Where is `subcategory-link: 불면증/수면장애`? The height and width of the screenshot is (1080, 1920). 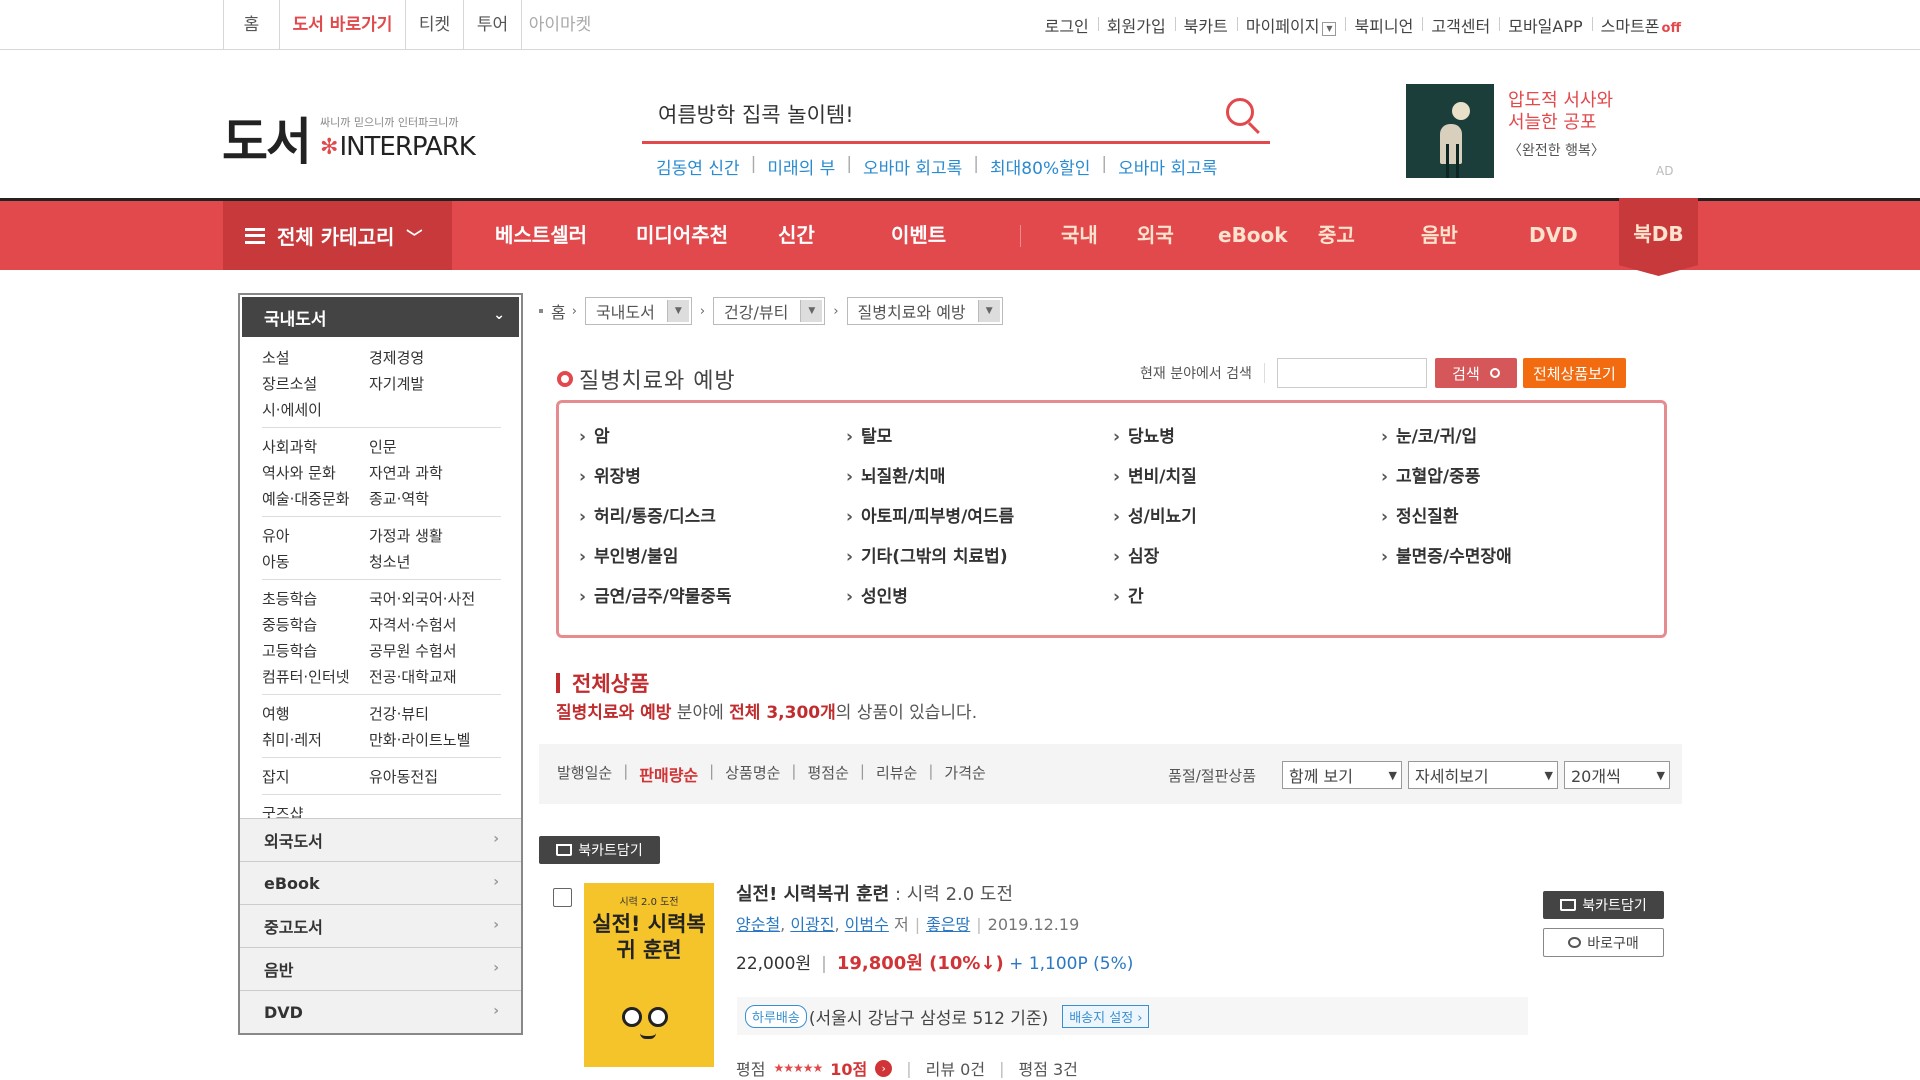
subcategory-link: 불면증/수면장애 is located at coordinates (1511, 557).